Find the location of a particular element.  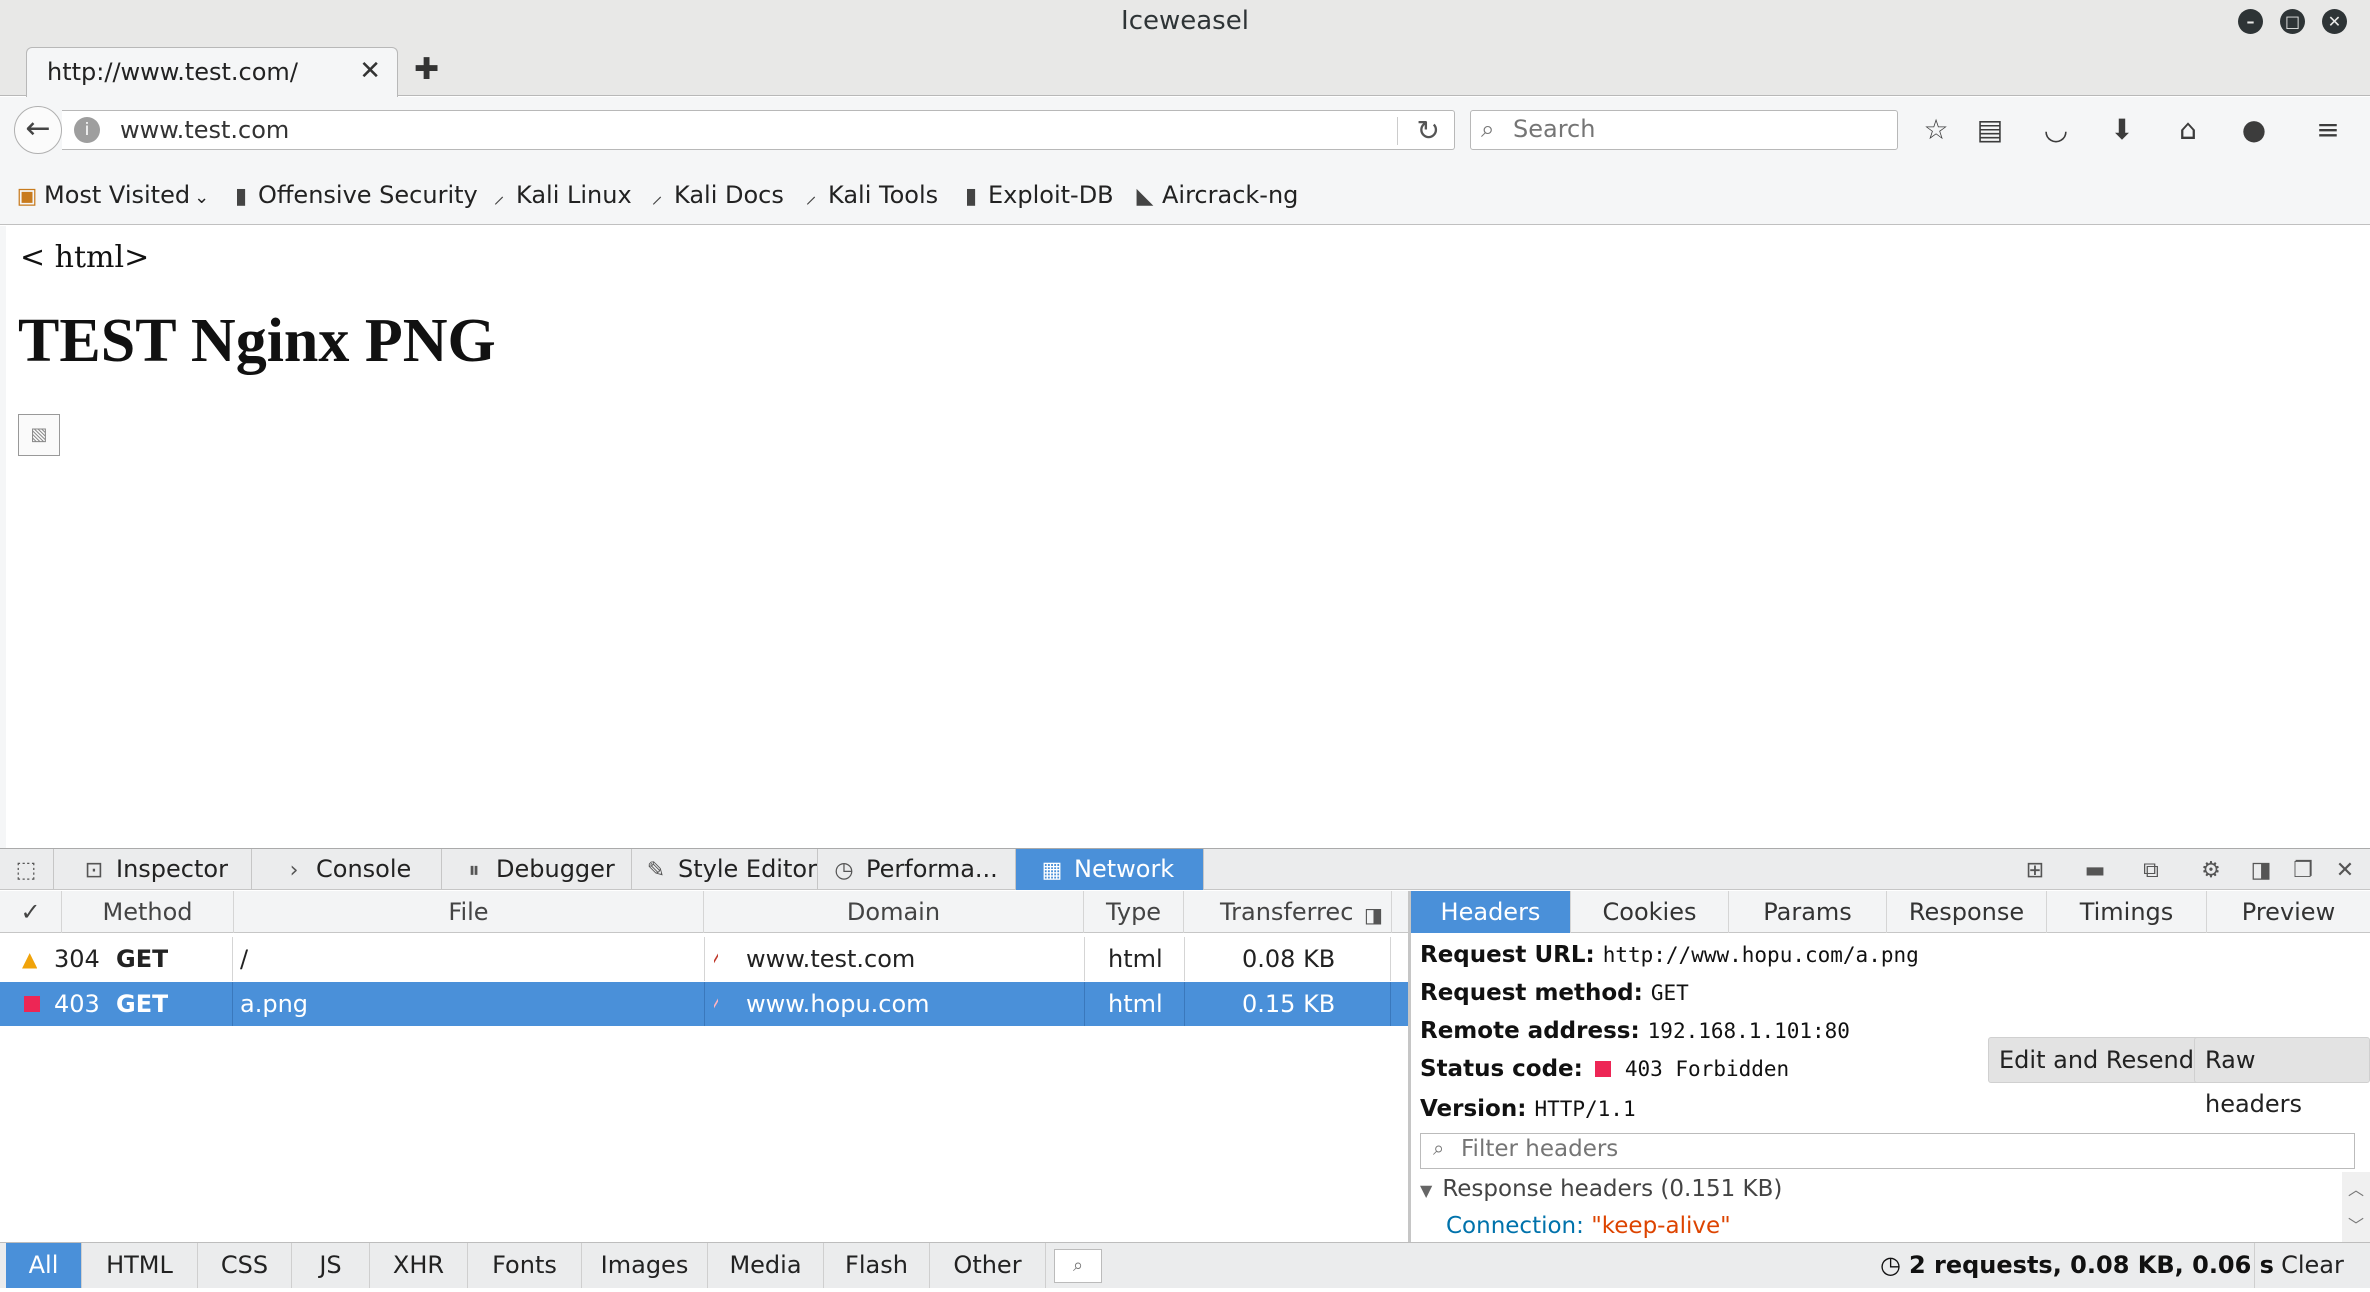

back-arrow-icon: ← is located at coordinates (38, 128).